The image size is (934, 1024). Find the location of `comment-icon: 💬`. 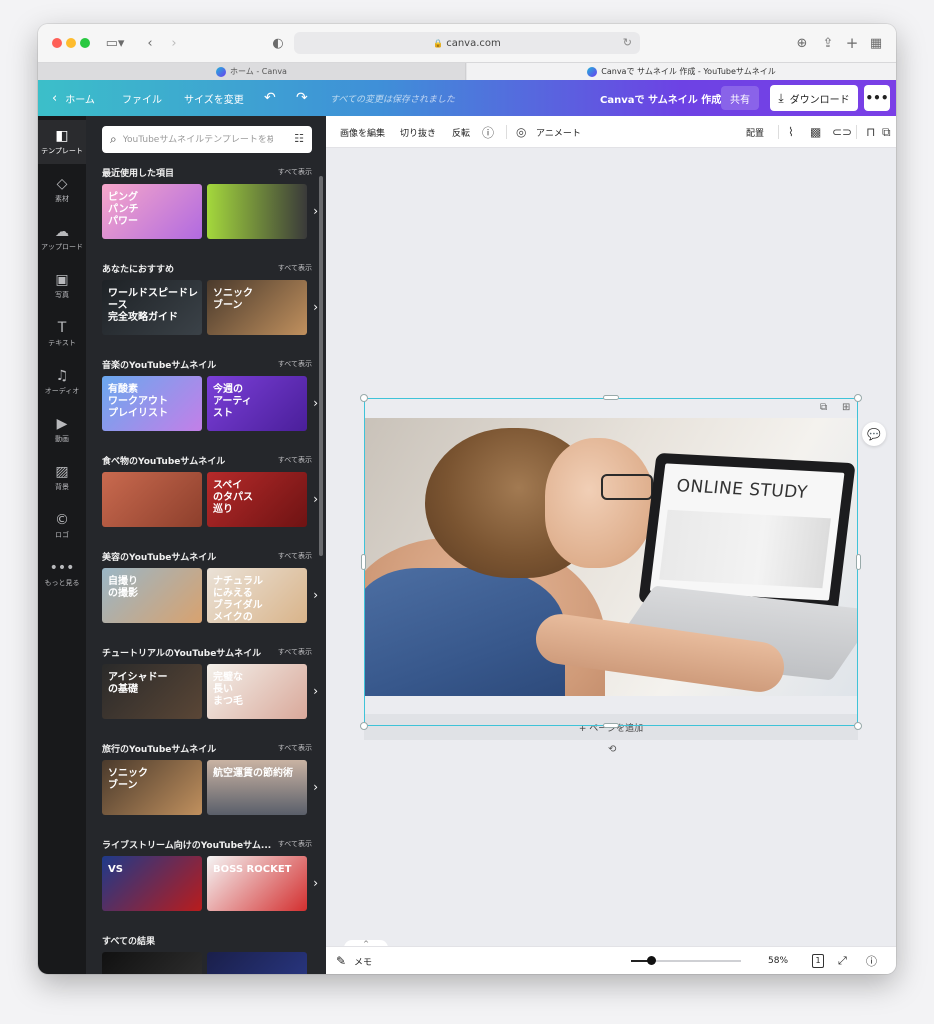

comment-icon: 💬 is located at coordinates (874, 434).